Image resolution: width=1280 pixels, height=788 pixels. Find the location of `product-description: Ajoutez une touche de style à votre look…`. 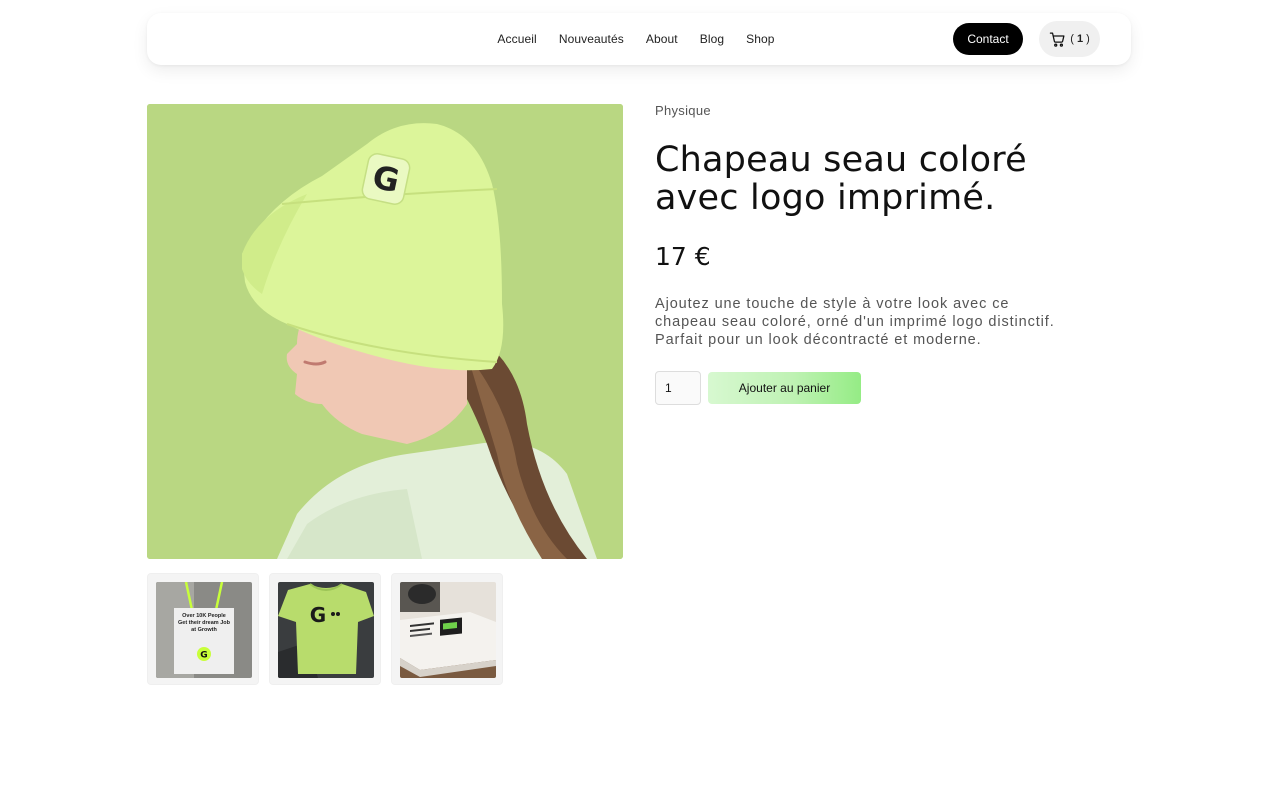

product-description: Ajoutez une touche de style à votre look… is located at coordinates (855, 322).